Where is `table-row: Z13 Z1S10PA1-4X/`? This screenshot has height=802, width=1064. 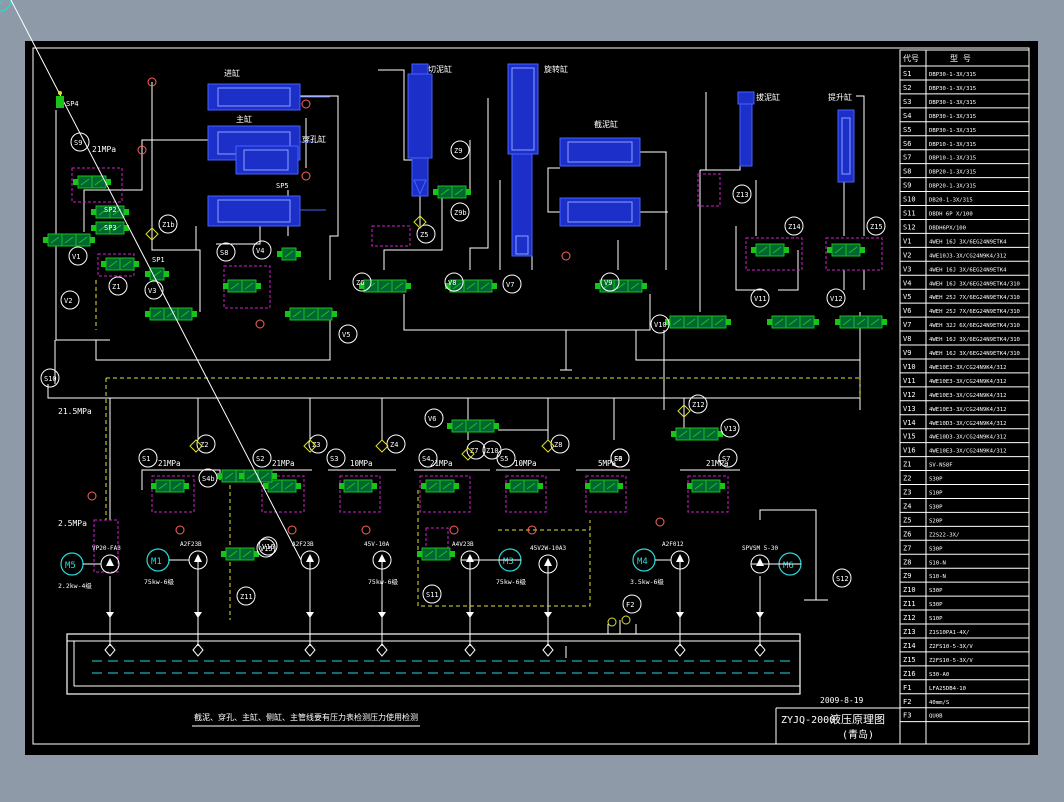
table-row: Z13 Z1S10PA1-4X/ is located at coordinates (936, 632).